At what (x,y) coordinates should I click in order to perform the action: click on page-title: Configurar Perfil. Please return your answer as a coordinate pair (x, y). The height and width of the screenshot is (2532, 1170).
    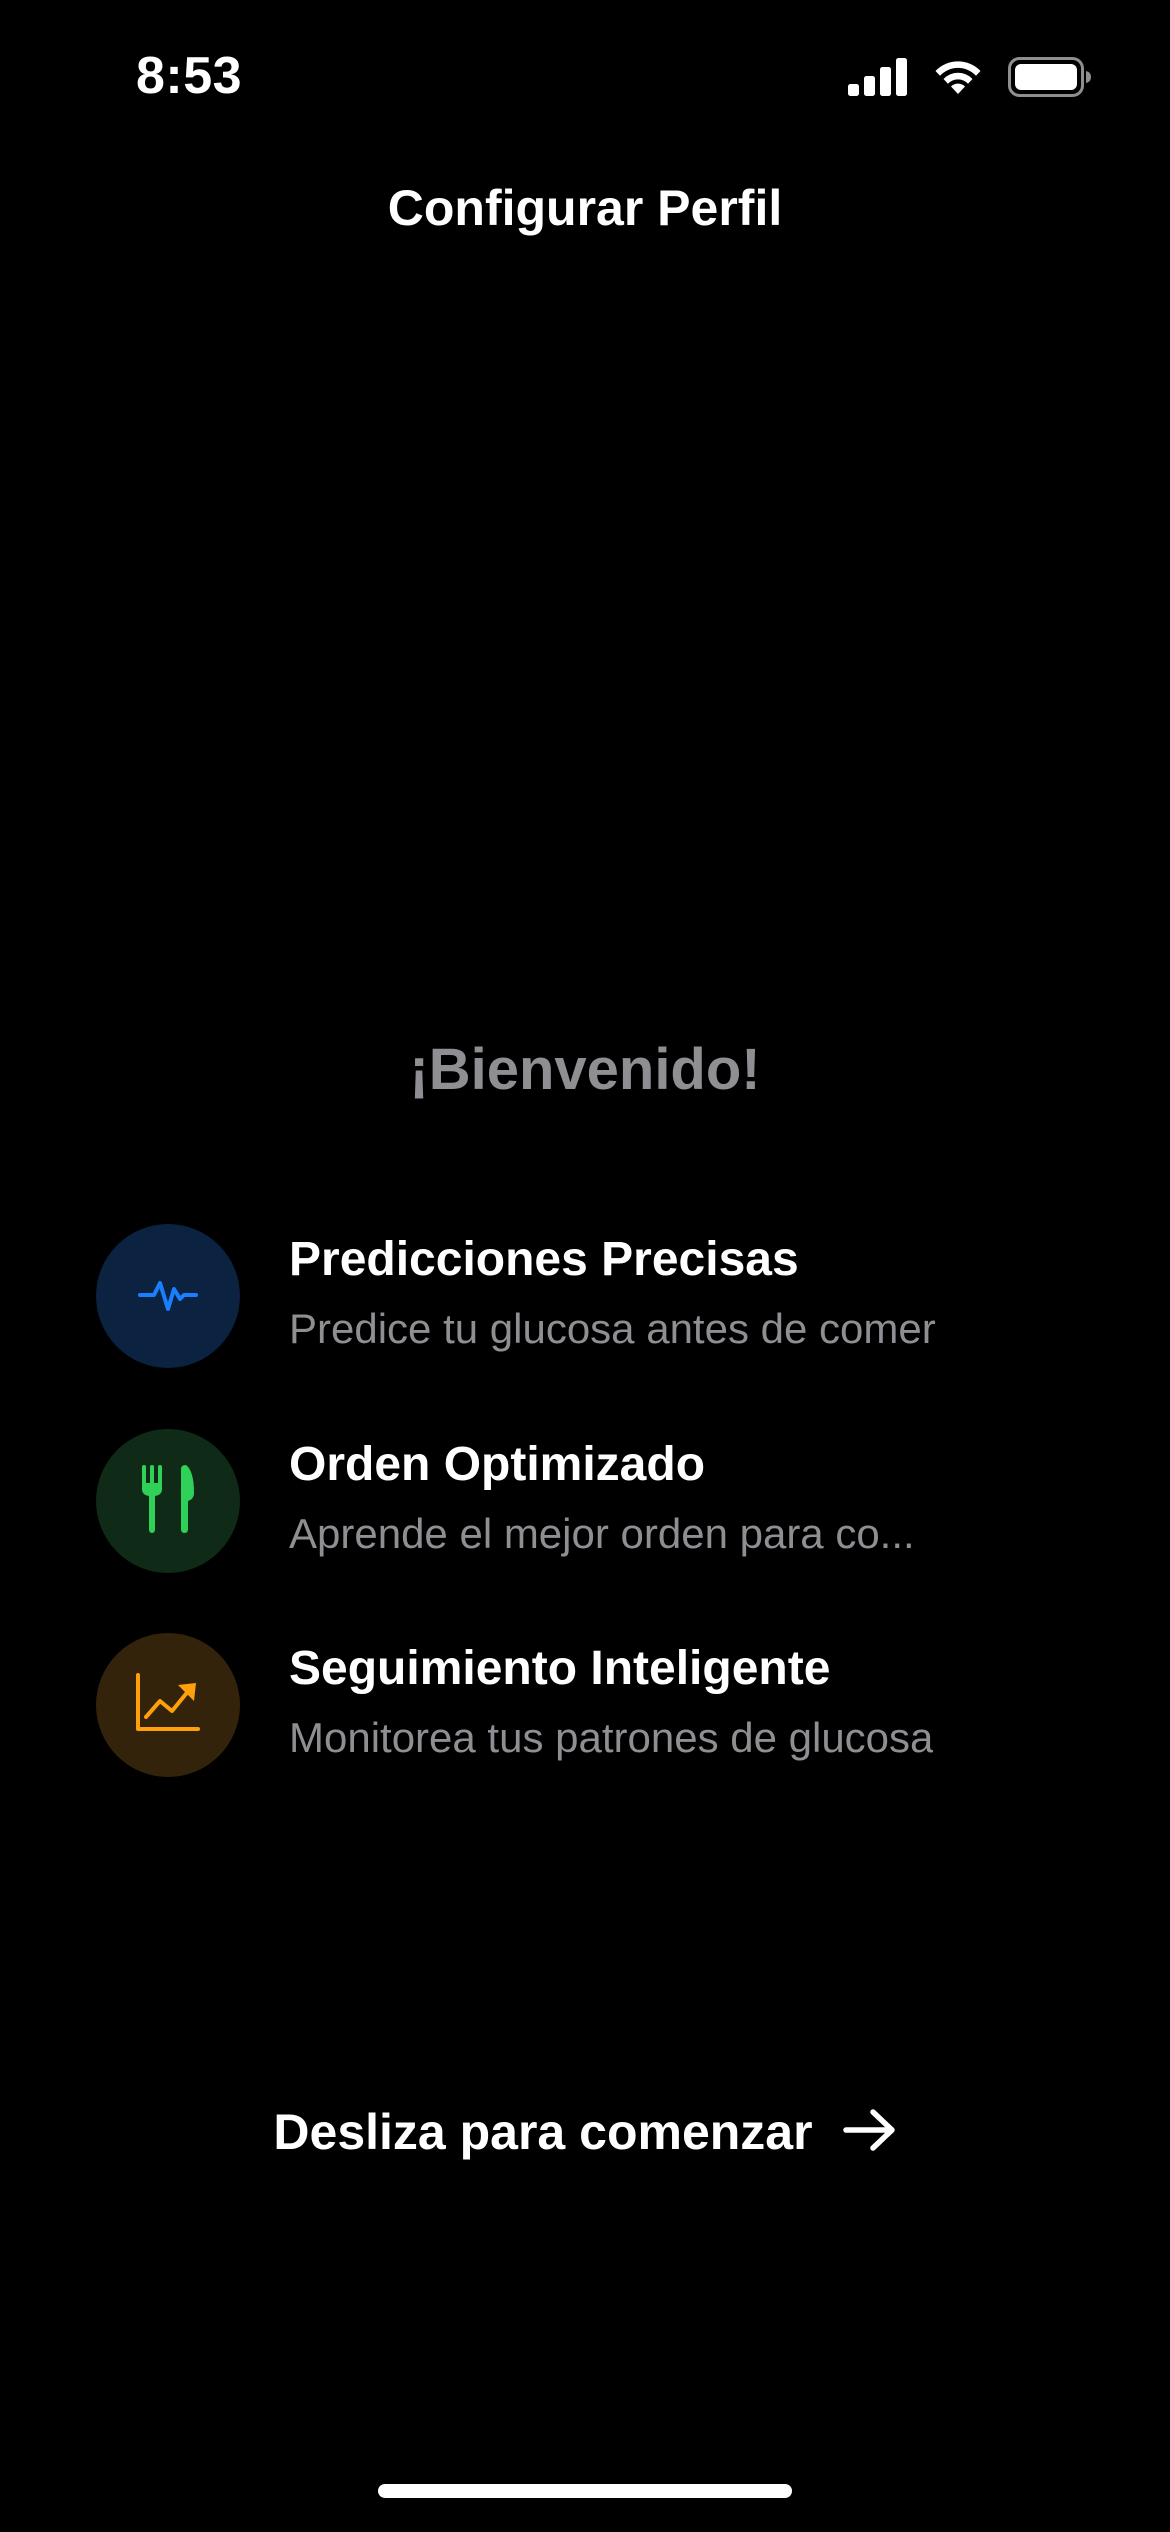
    Looking at the image, I should click on (585, 208).